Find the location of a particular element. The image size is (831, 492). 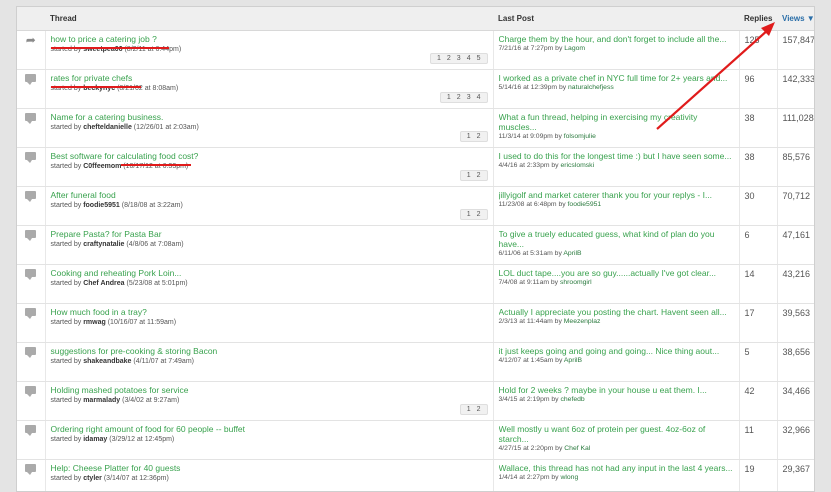

thread-author-link: marmalady is located at coordinates (101, 400).